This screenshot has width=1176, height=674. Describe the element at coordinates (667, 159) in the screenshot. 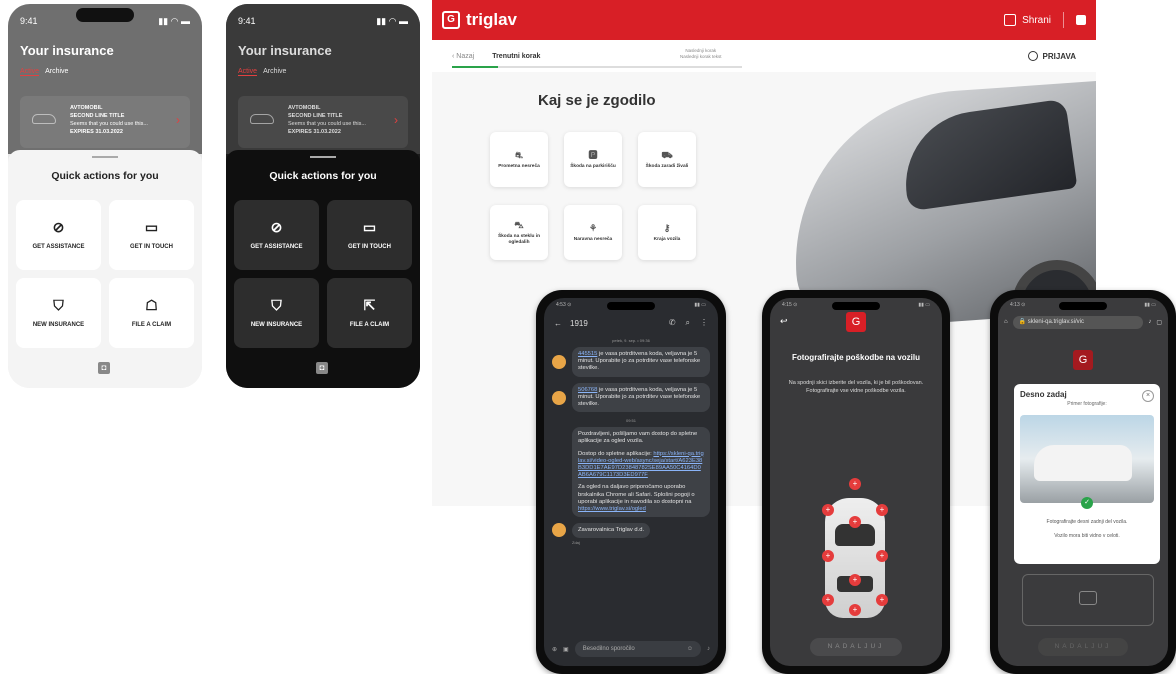

I see `tile-skoda-zaradi-zivali: ⛟ Škoda zaradi živali` at that location.